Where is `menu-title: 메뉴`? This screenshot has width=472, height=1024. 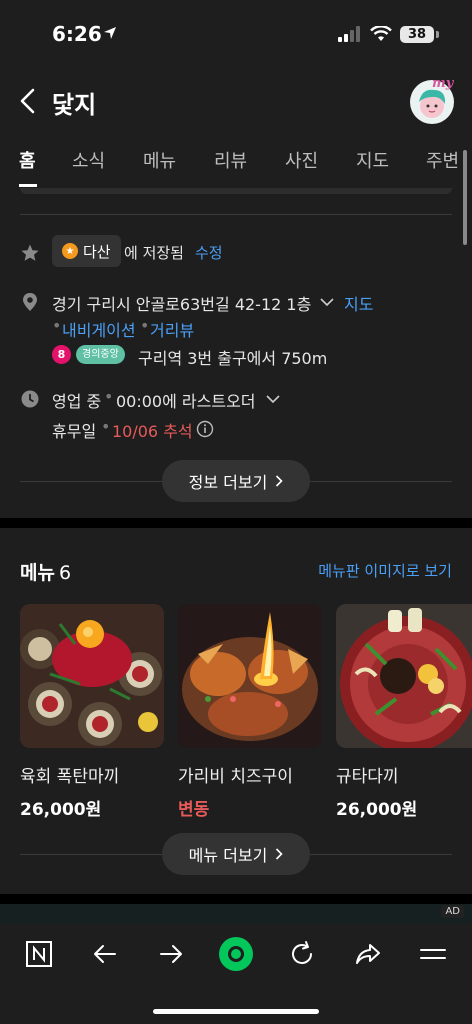
menu-title: 메뉴 is located at coordinates (37, 573).